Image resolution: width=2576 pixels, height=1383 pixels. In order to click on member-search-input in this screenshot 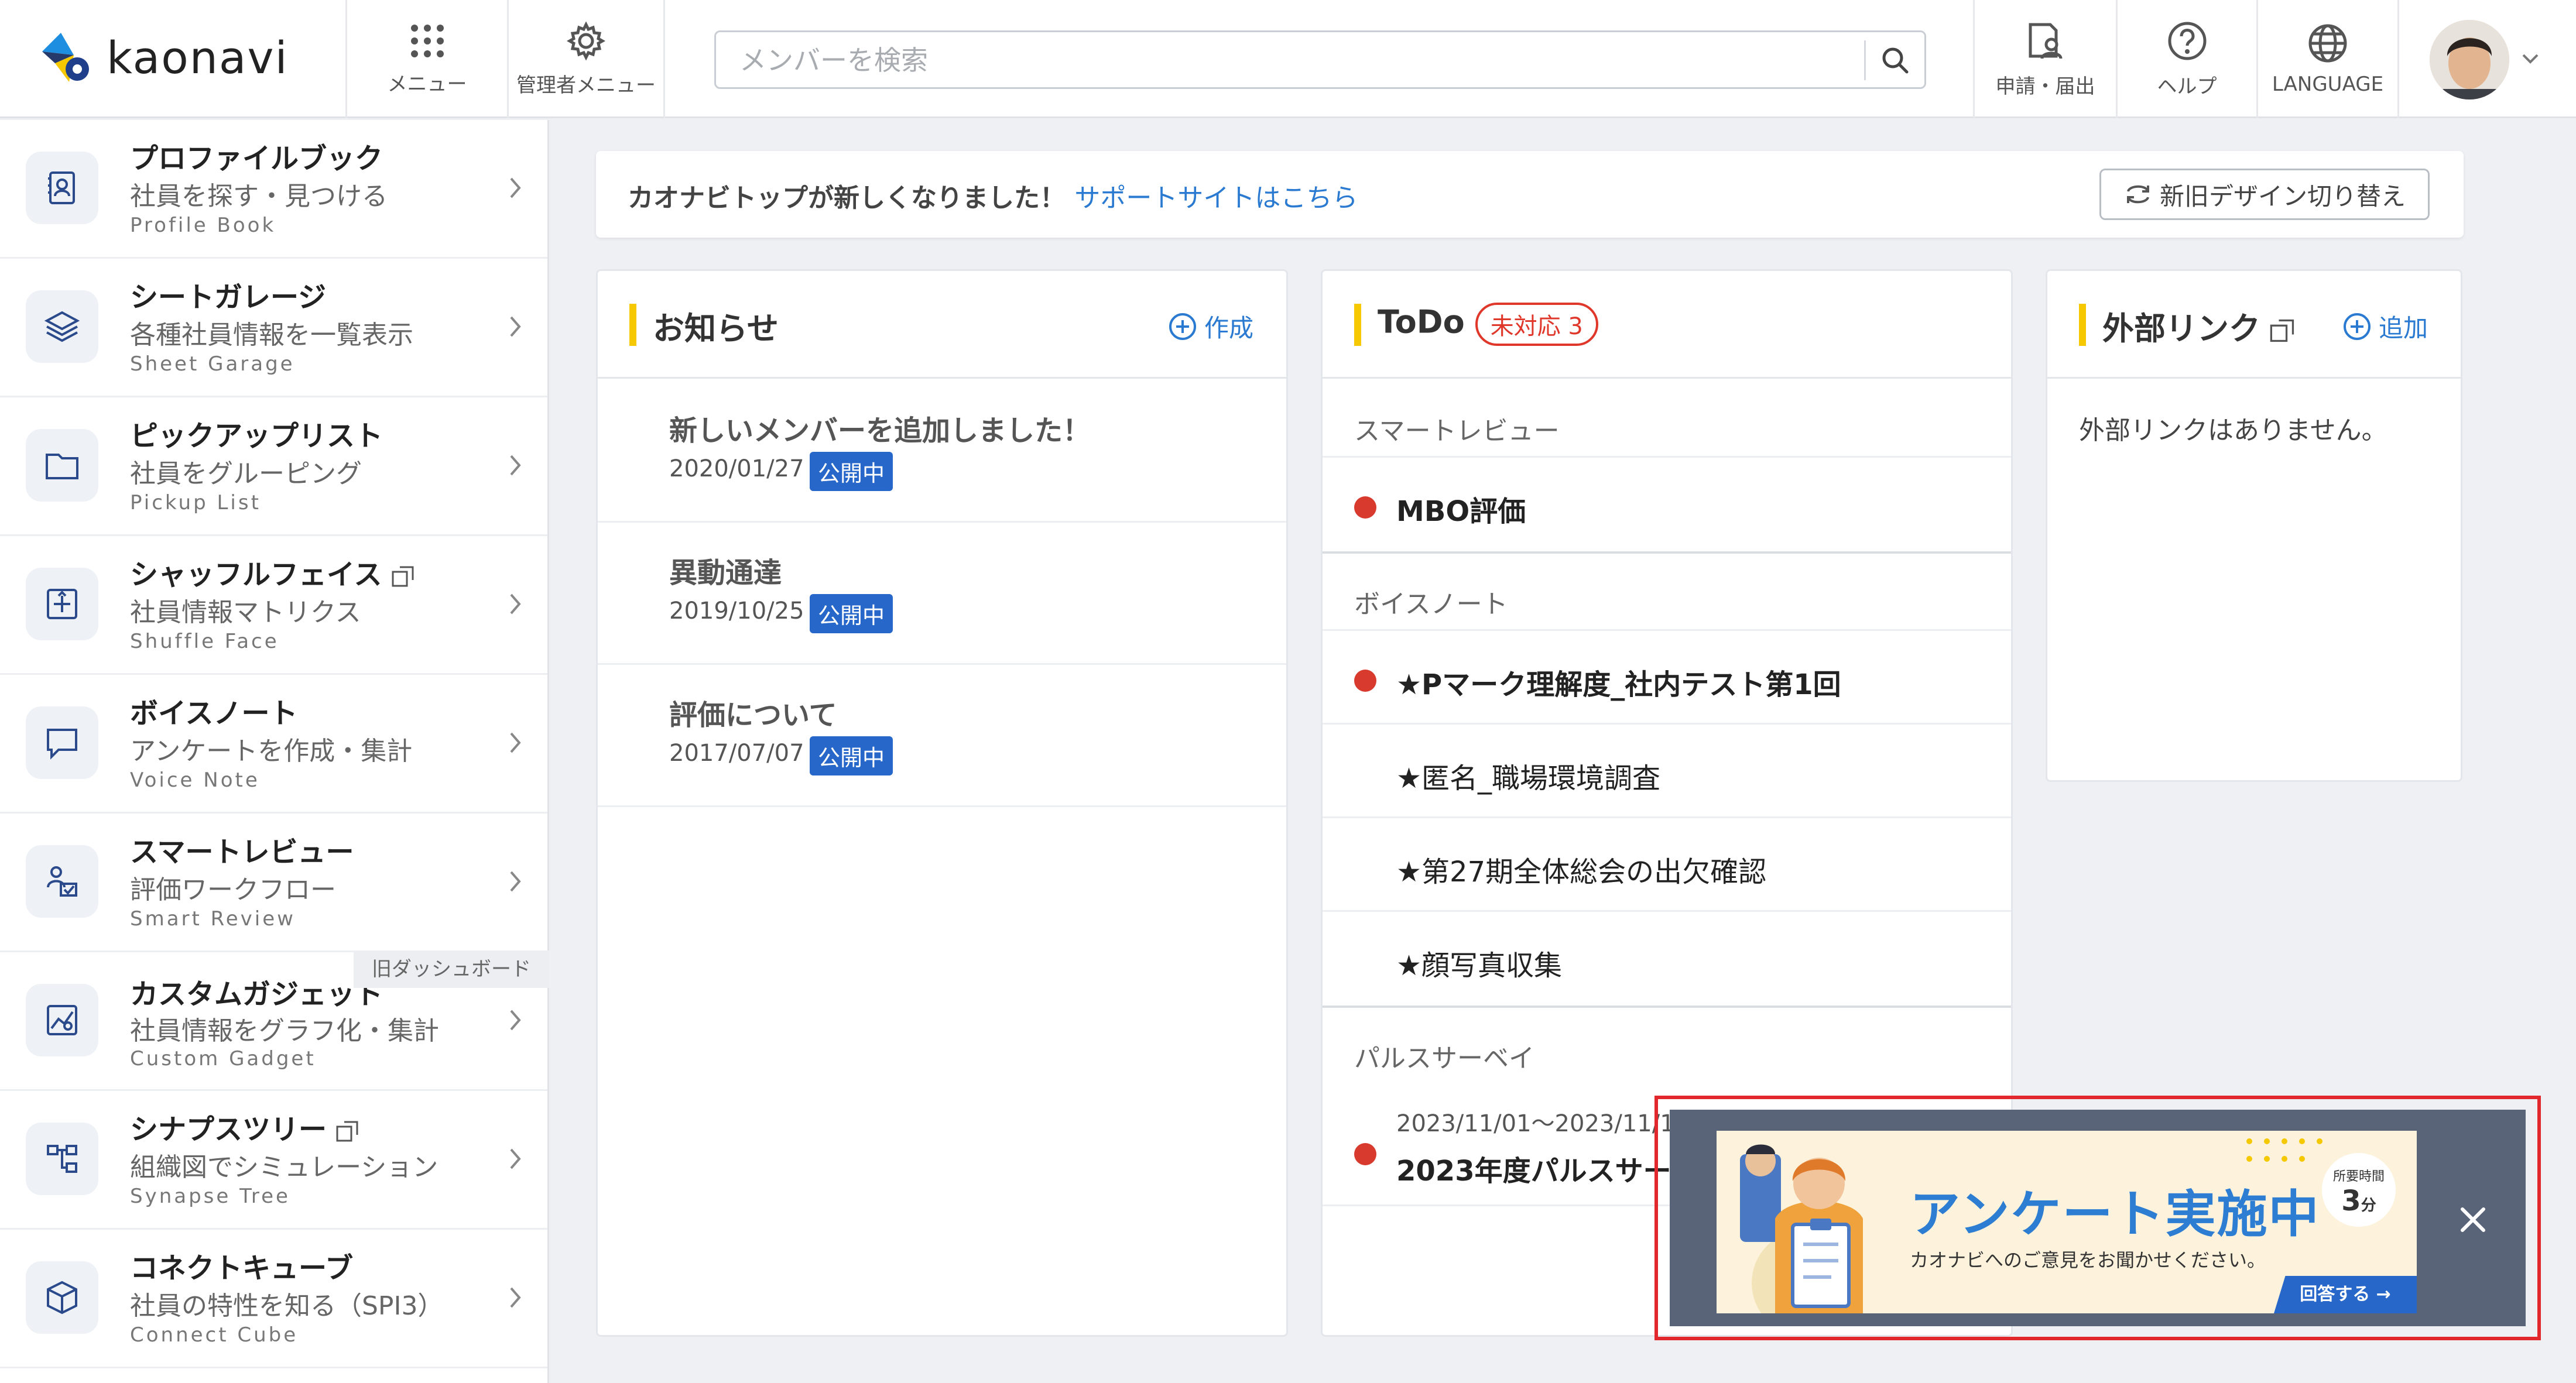, I will do `click(1286, 60)`.